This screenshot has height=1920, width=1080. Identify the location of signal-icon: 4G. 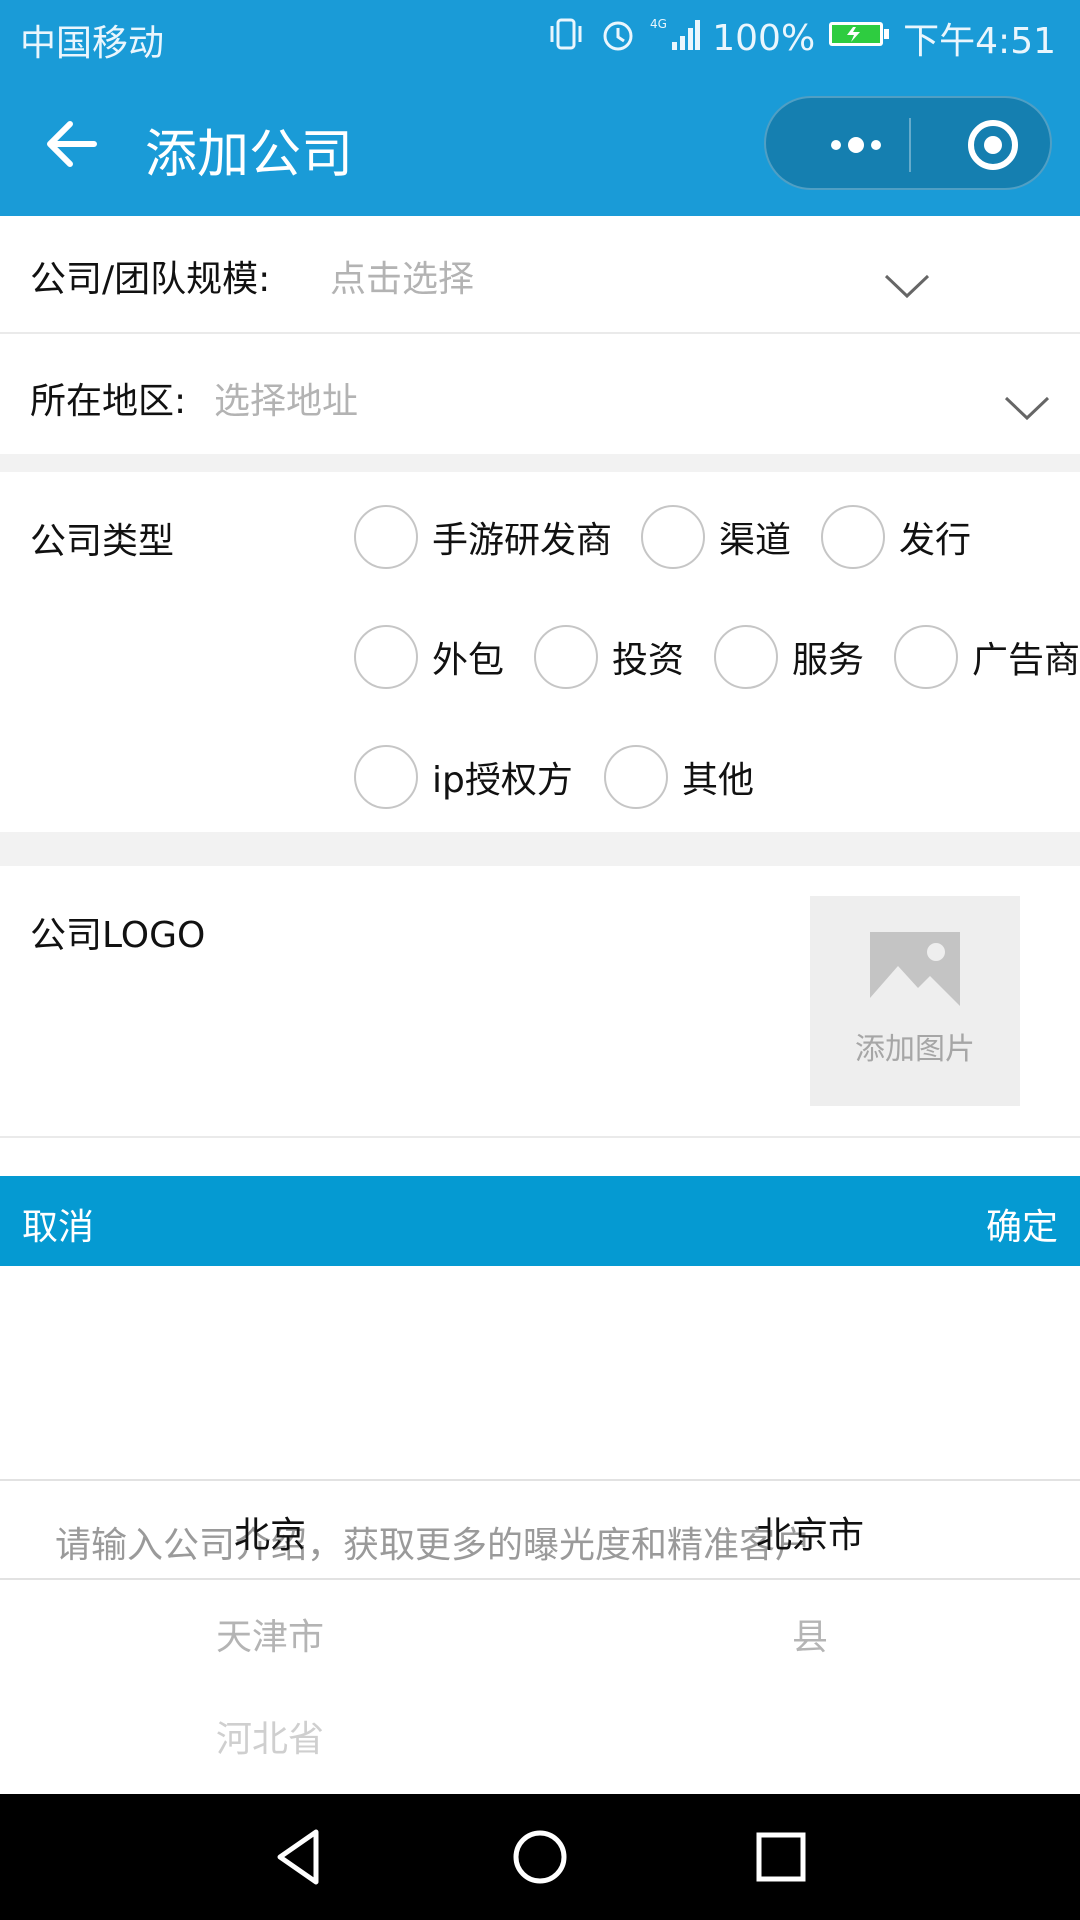
(675, 38).